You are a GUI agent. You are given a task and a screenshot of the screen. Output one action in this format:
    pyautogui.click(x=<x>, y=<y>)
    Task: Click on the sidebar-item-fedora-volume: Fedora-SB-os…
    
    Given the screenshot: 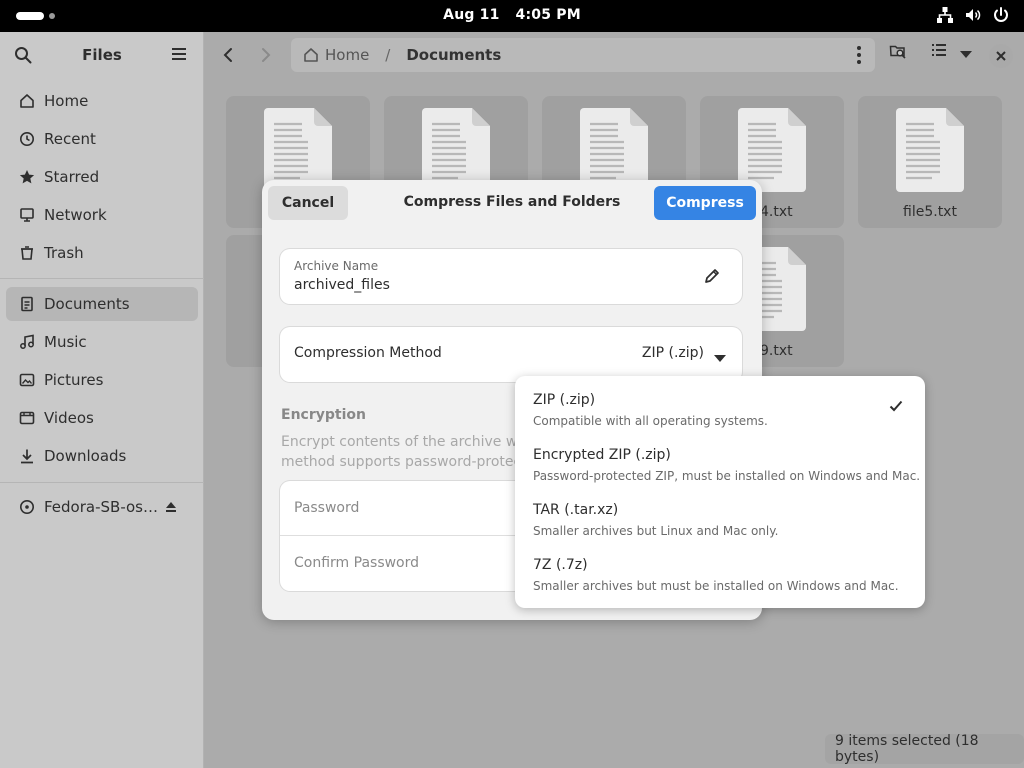 What is the action you would take?
    pyautogui.click(x=102, y=507)
    